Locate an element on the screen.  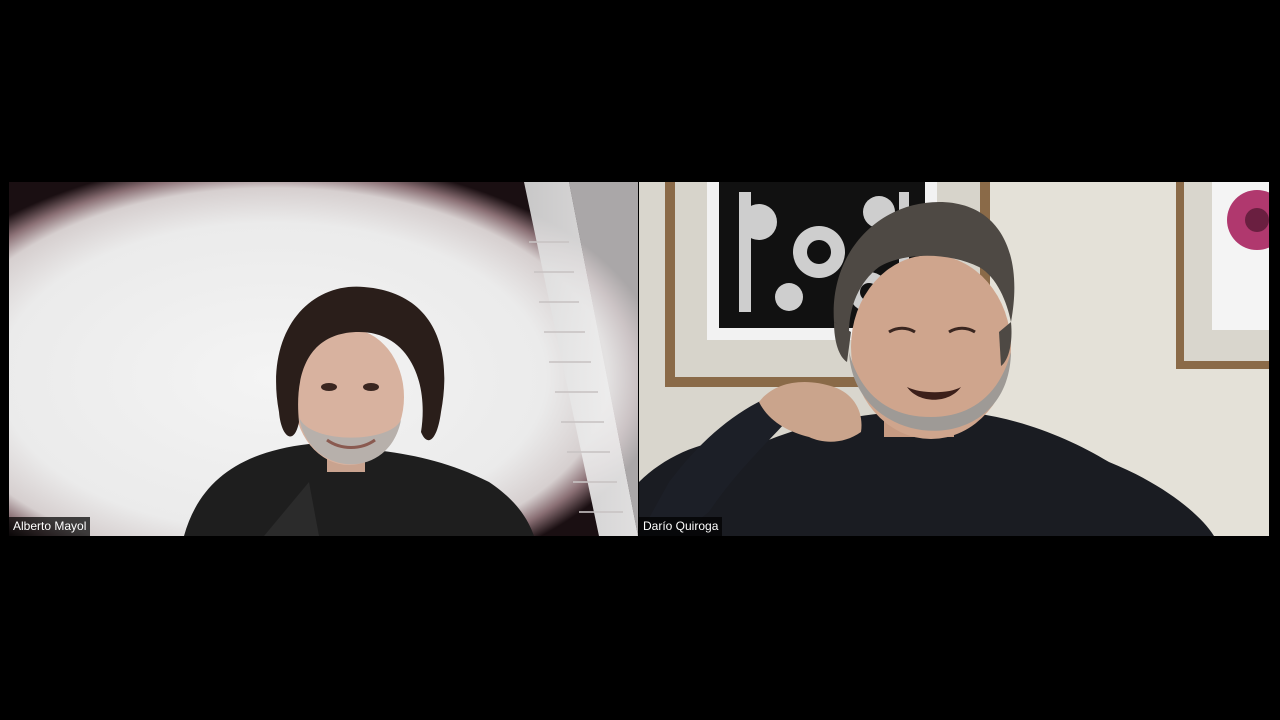
participant-name-label: Darío Quiroga is located at coordinates (681, 526).